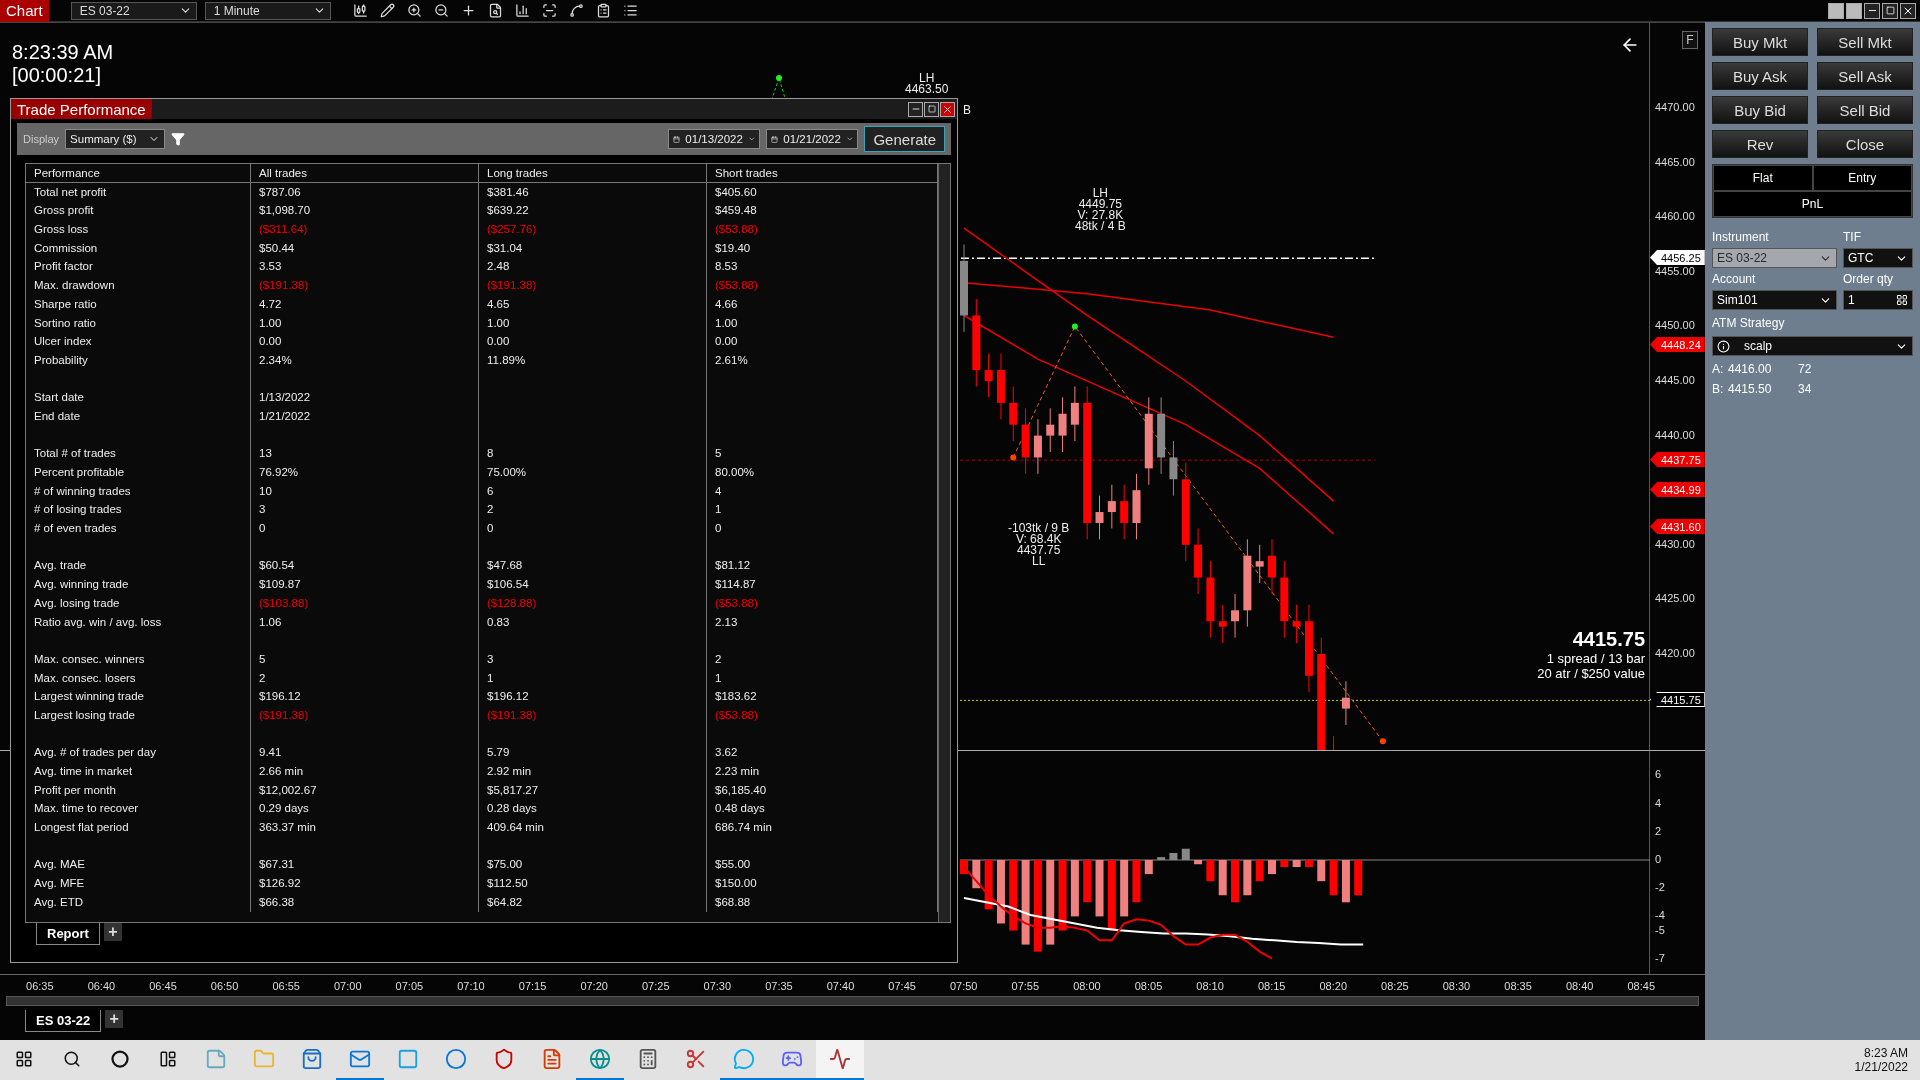 The width and height of the screenshot is (1920, 1080). I want to click on start-date-select: 01/13/2022, so click(714, 139).